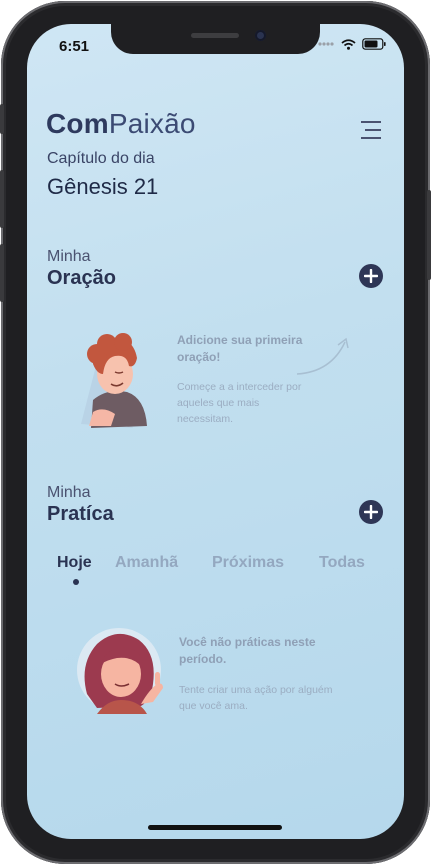 Image resolution: width=431 pixels, height=867 pixels. What do you see at coordinates (74, 563) in the screenshot?
I see `tab-hoje: Hoje` at bounding box center [74, 563].